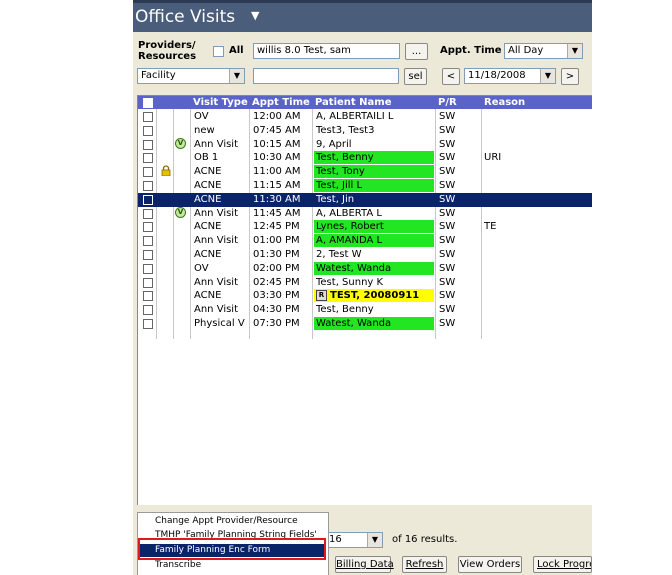 Image resolution: width=672 pixels, height=575 pixels. What do you see at coordinates (281, 102) in the screenshot?
I see `col-appt-time: Appt Time` at bounding box center [281, 102].